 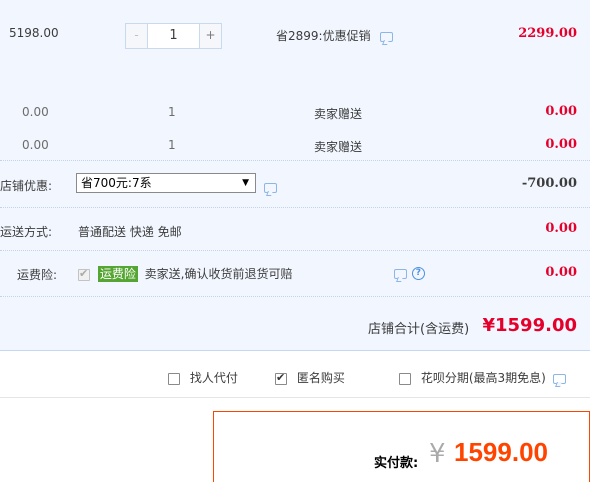 I want to click on promotion-info: 省2899:优惠促销, so click(x=335, y=35).